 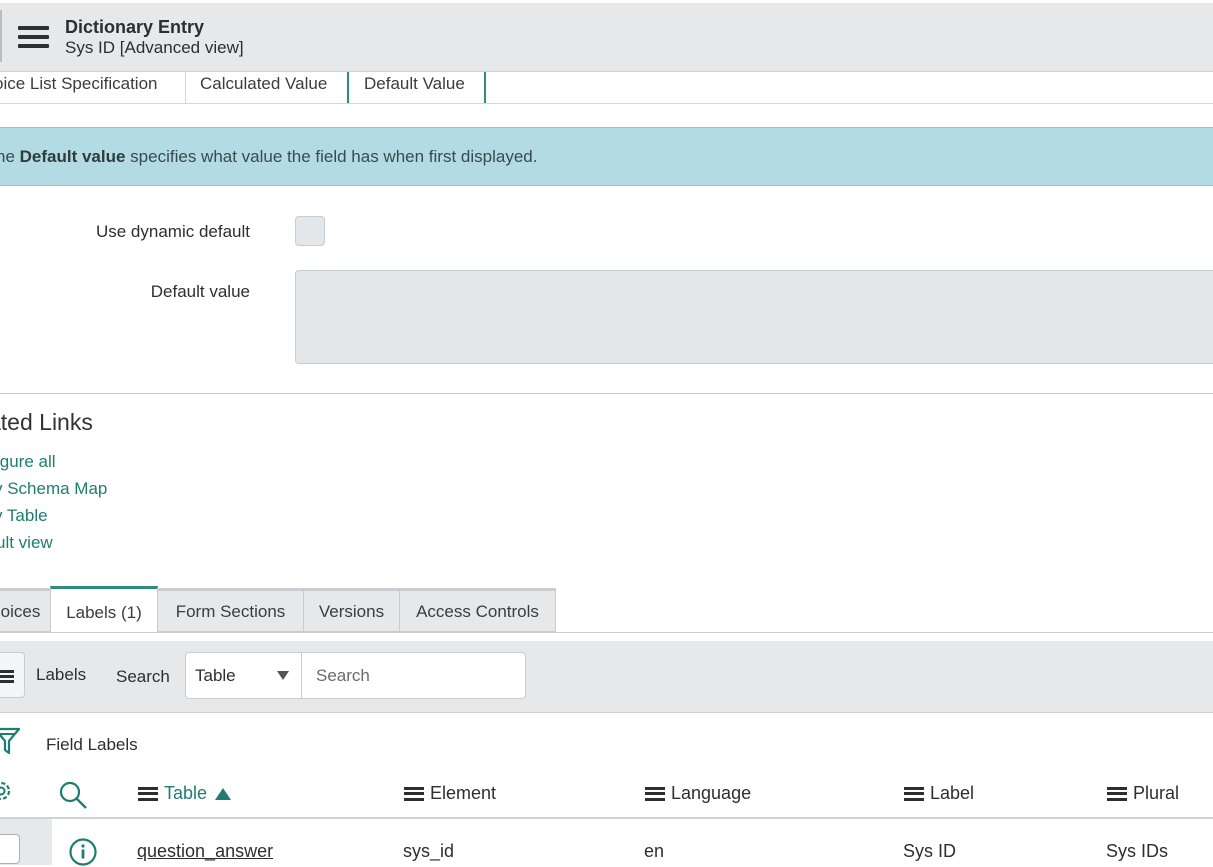 I want to click on list-toolbar, so click(x=606, y=677).